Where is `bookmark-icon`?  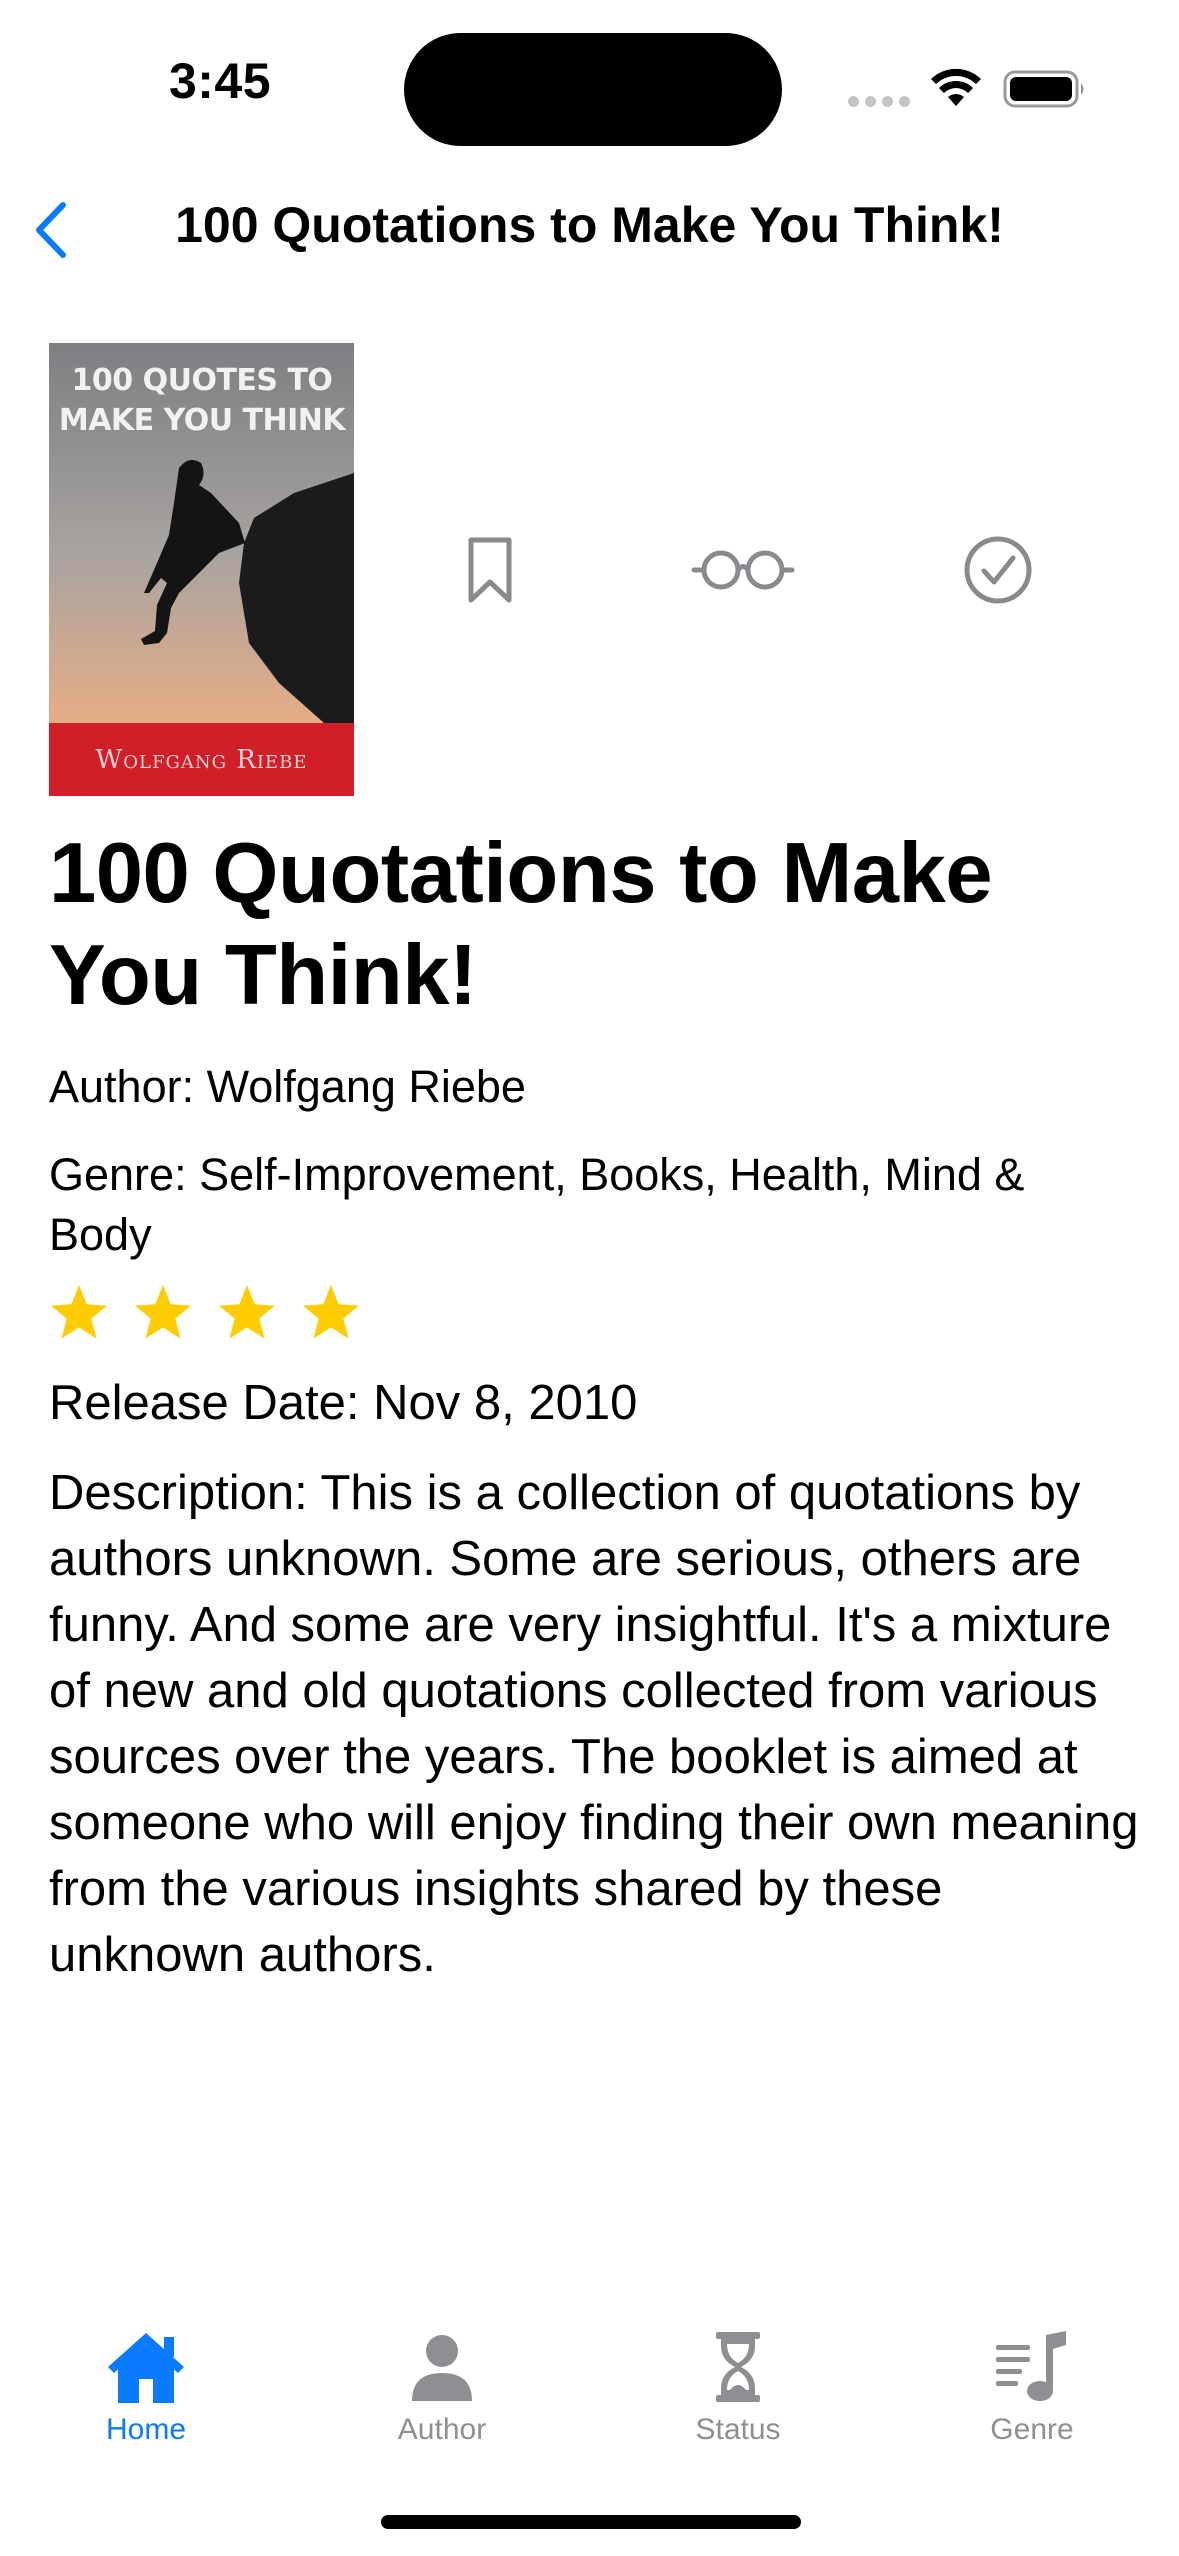 bookmark-icon is located at coordinates (490, 570).